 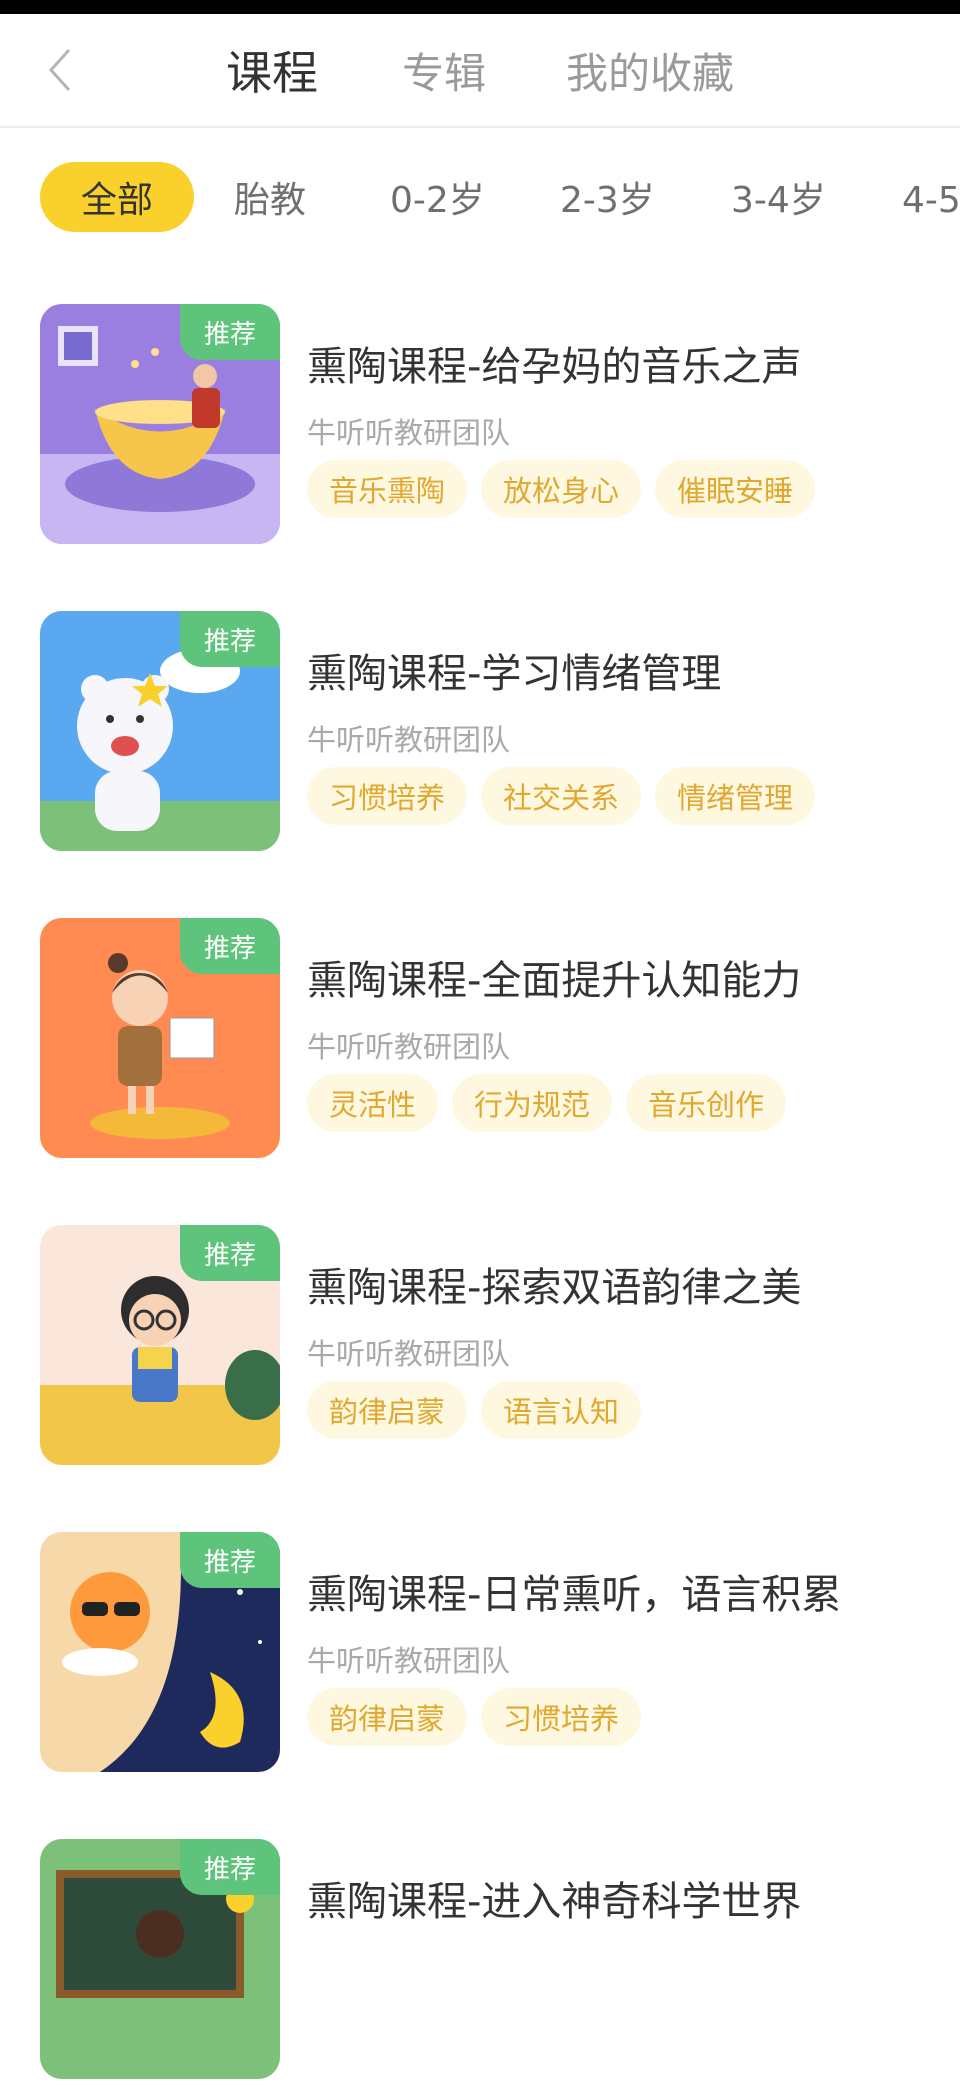 What do you see at coordinates (574, 1595) in the screenshot?
I see `course-title: 熏陶课程-日常熏听，语言积累` at bounding box center [574, 1595].